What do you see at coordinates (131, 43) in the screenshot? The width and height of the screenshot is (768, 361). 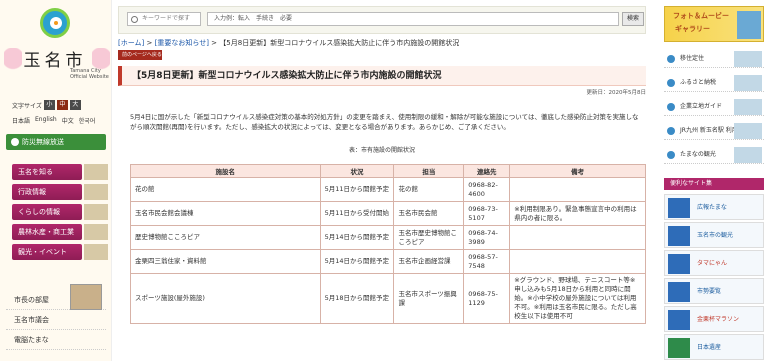 I see `breadcrumb-home-link: [ホーム]` at bounding box center [131, 43].